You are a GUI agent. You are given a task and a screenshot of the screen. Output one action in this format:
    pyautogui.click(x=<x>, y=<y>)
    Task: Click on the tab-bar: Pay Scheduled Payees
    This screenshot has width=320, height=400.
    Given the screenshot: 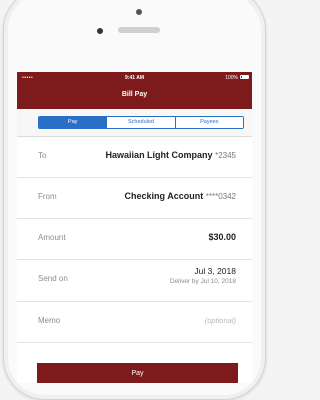 What is the action you would take?
    pyautogui.click(x=134, y=123)
    